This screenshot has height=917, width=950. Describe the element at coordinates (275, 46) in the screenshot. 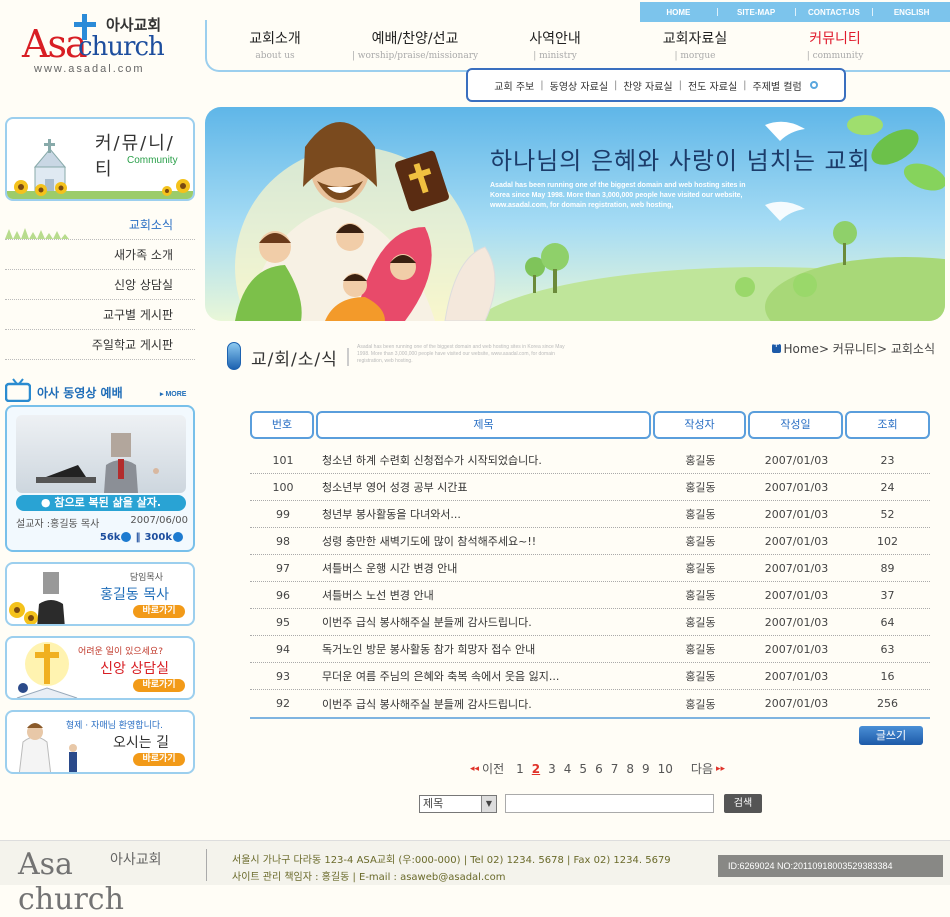

I see `gnb-about: 교회소개 about us` at that location.